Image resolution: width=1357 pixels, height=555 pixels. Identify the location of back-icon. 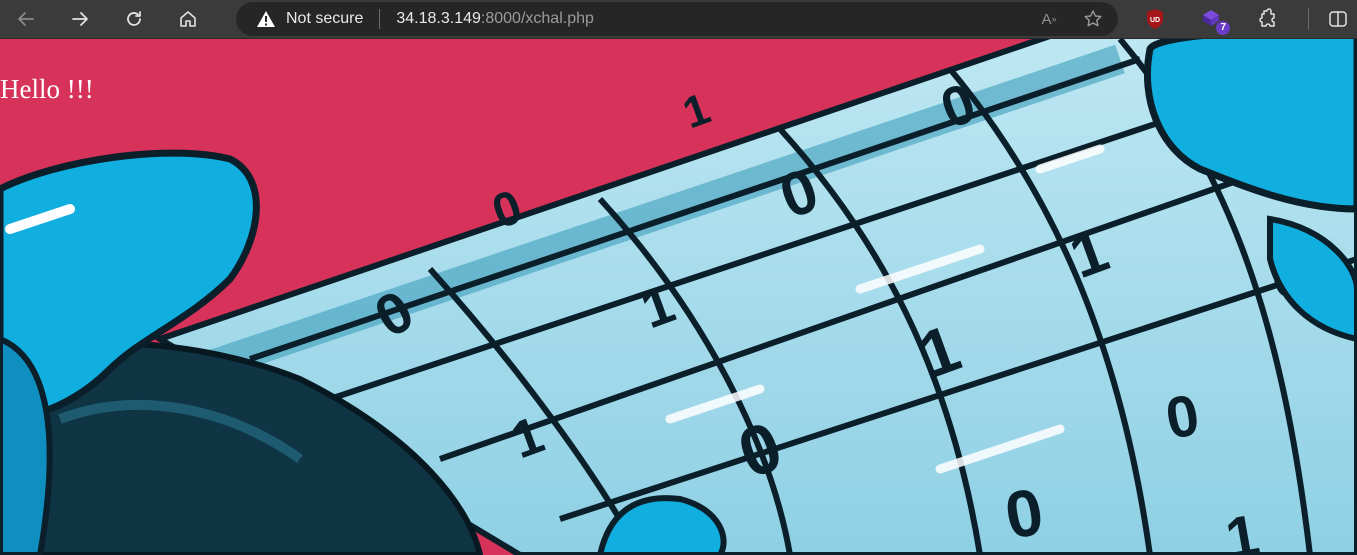
(26, 19).